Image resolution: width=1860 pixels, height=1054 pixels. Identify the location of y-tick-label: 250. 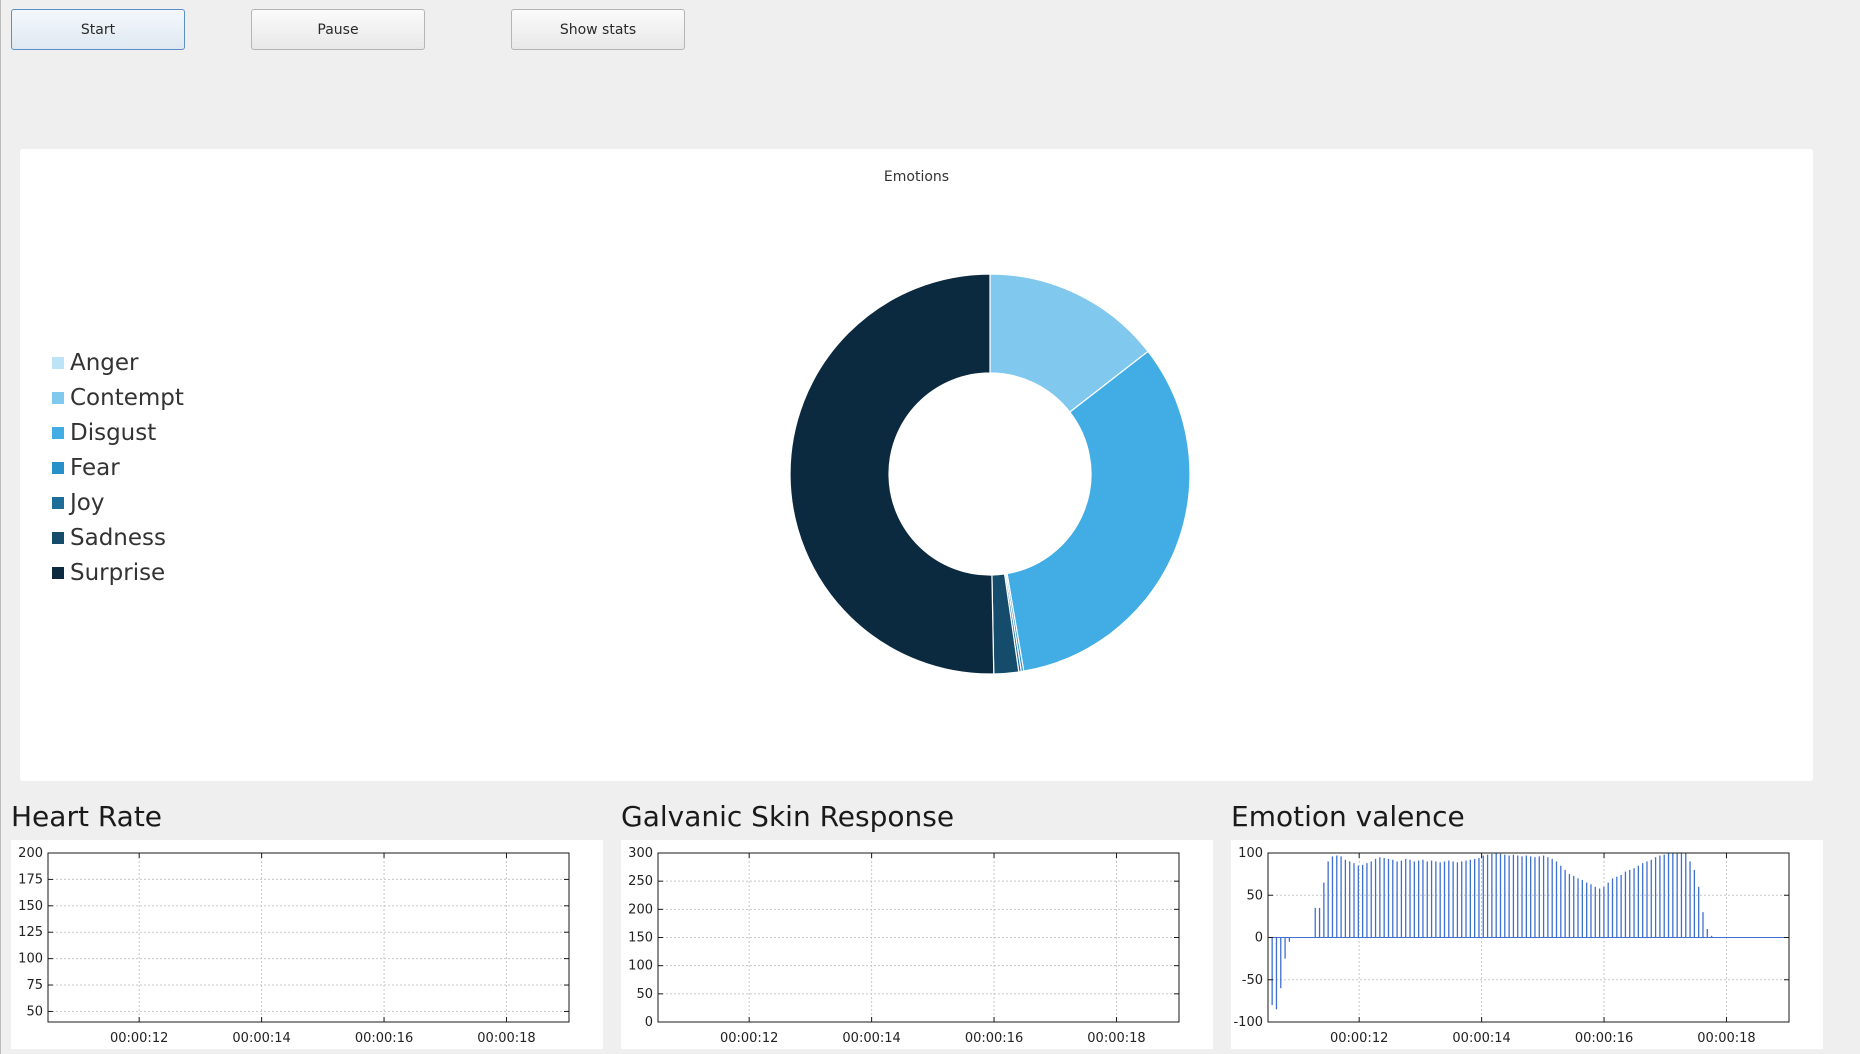
(640, 881).